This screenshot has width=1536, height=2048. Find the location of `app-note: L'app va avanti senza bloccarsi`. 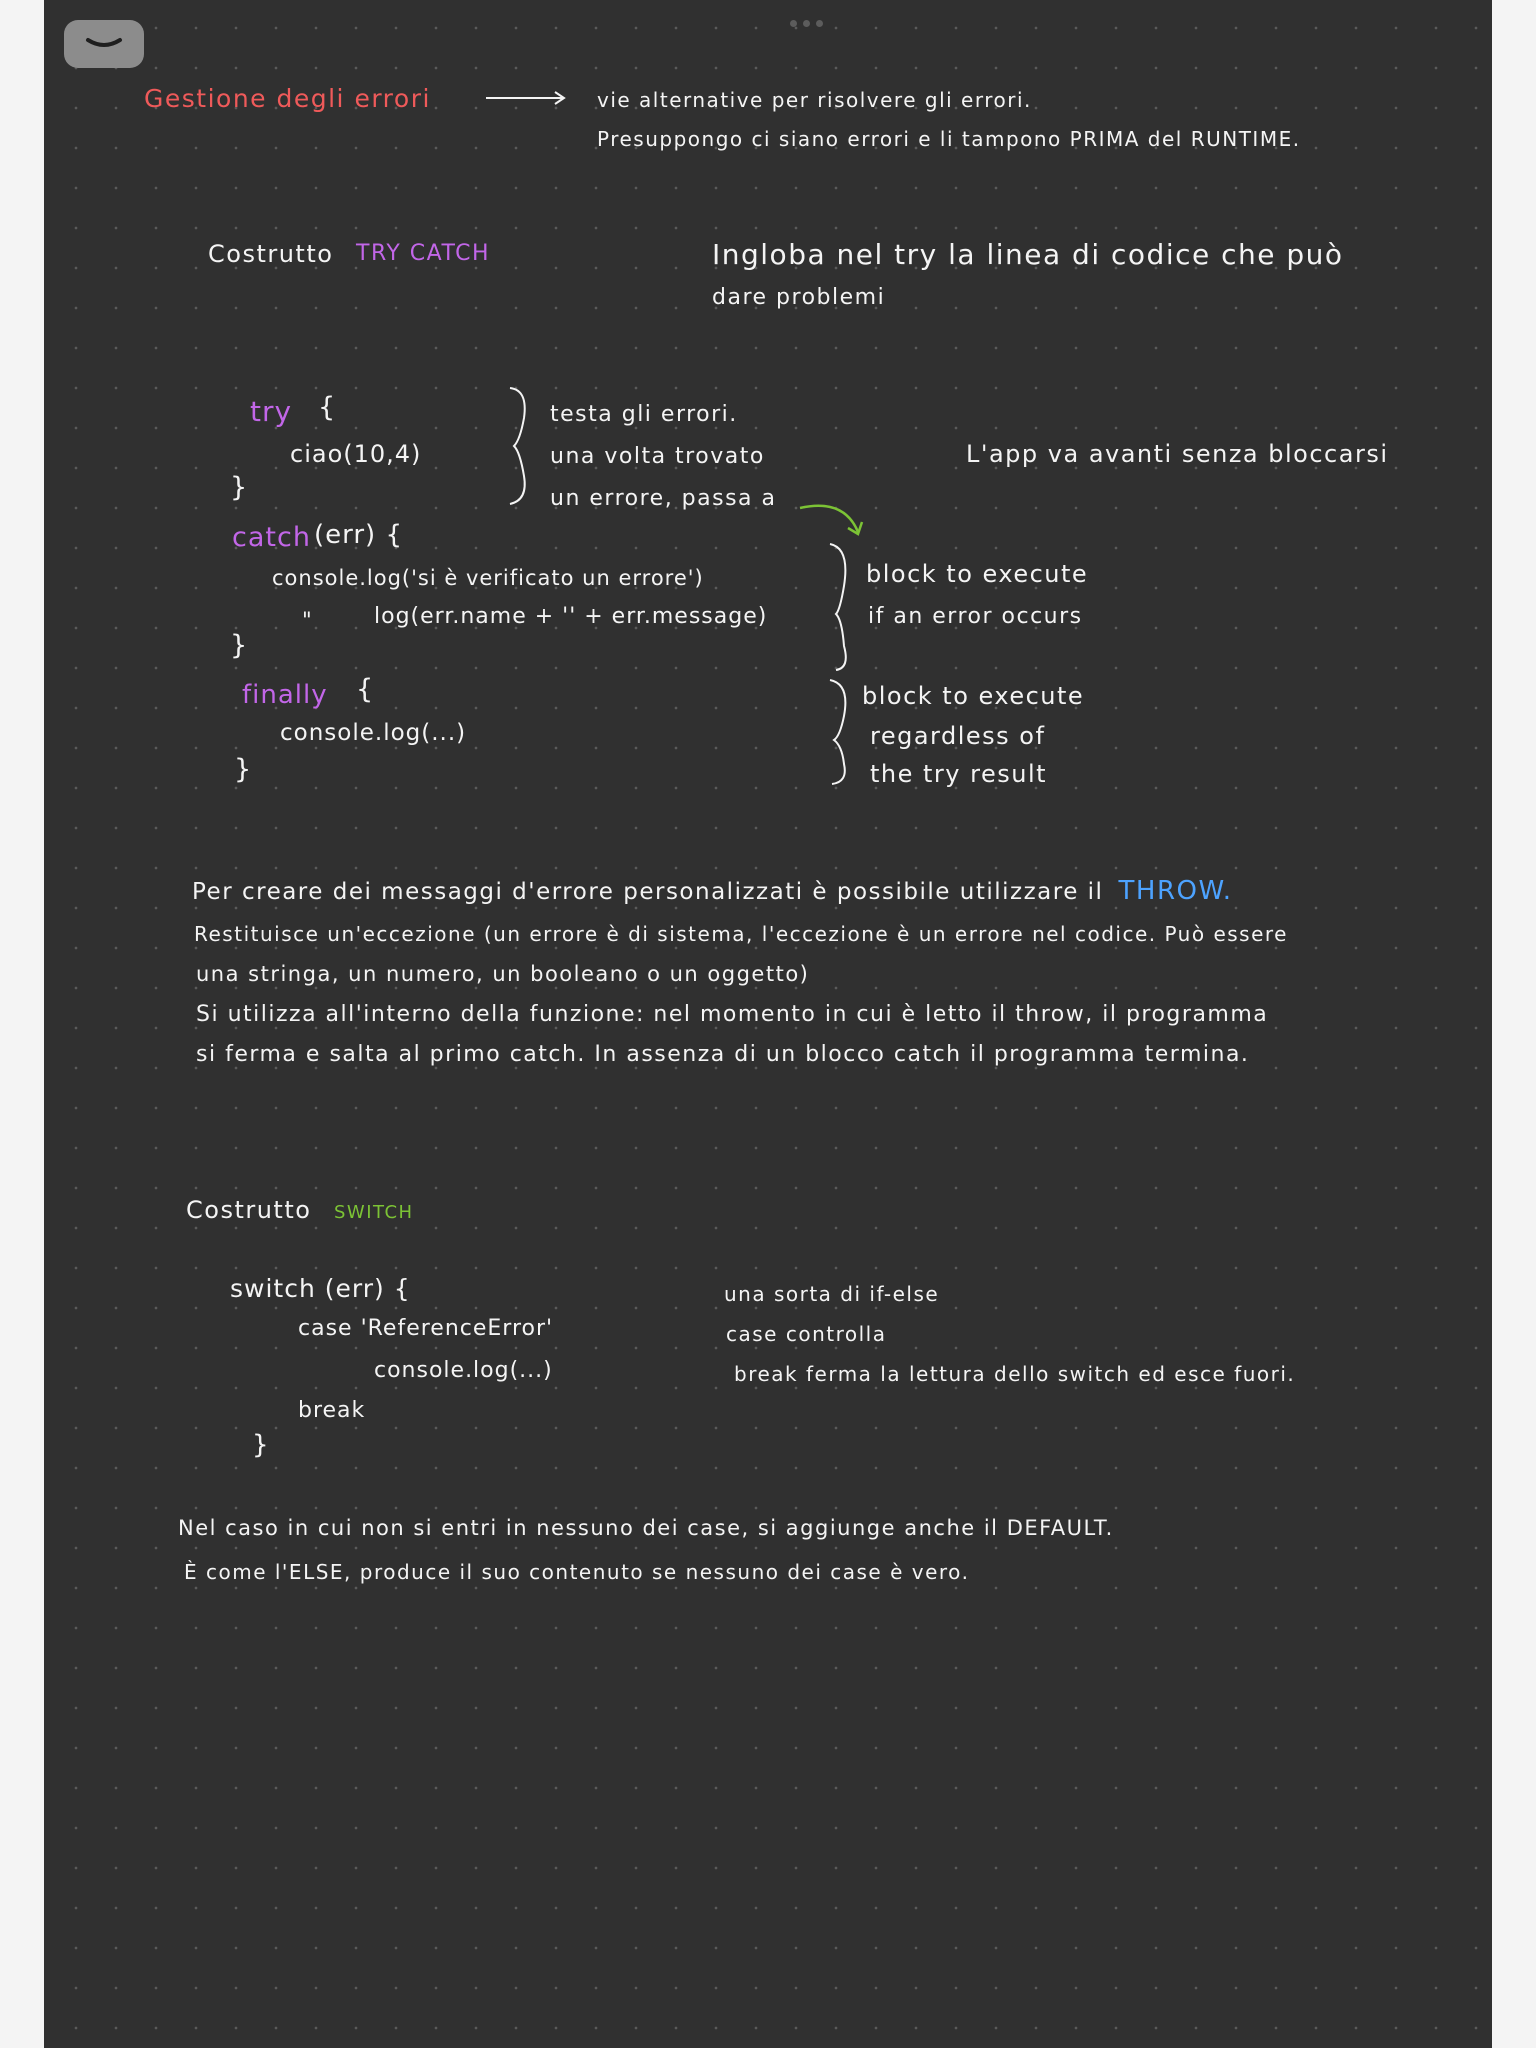

app-note: L'app va avanti senza bloccarsi is located at coordinates (1177, 454).